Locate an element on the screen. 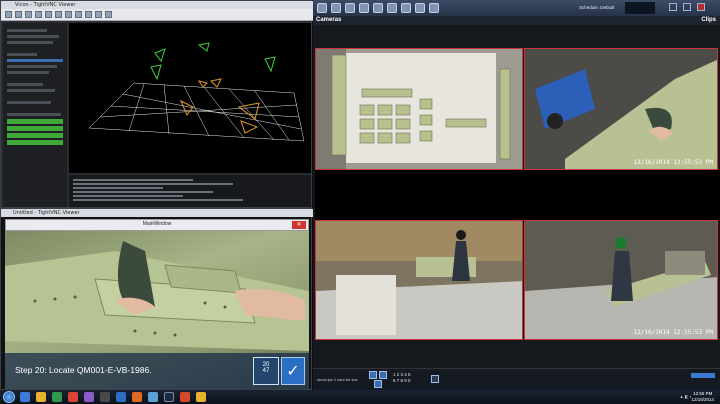  explorer-icon is located at coordinates (25, 397).